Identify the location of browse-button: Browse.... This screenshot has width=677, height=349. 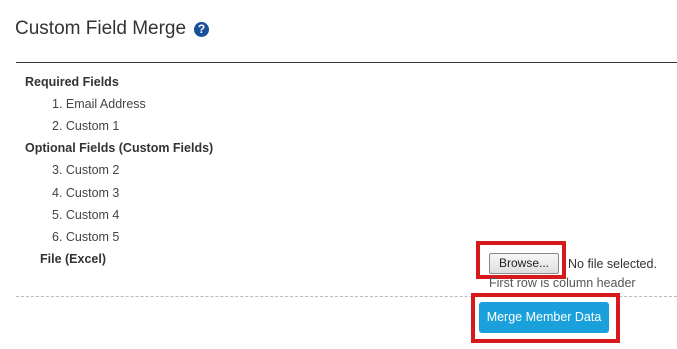
(524, 263).